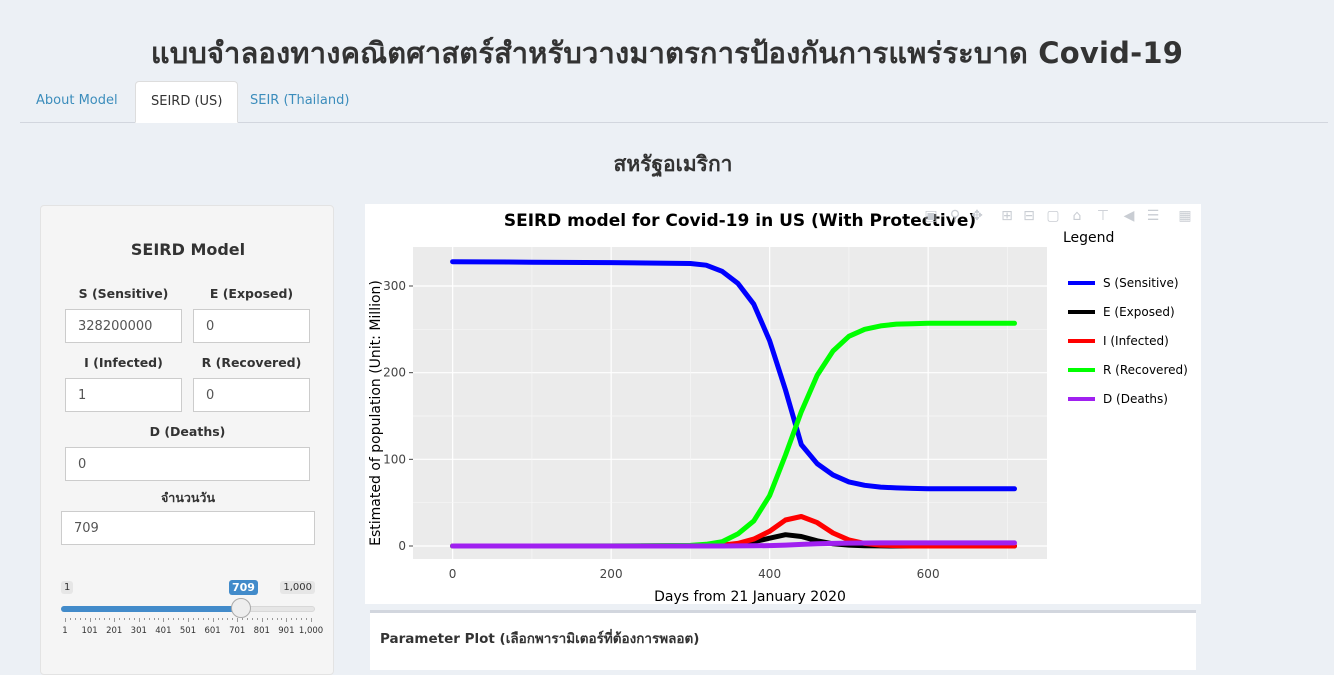  What do you see at coordinates (77, 101) in the screenshot?
I see `tab-about-model: About Model` at bounding box center [77, 101].